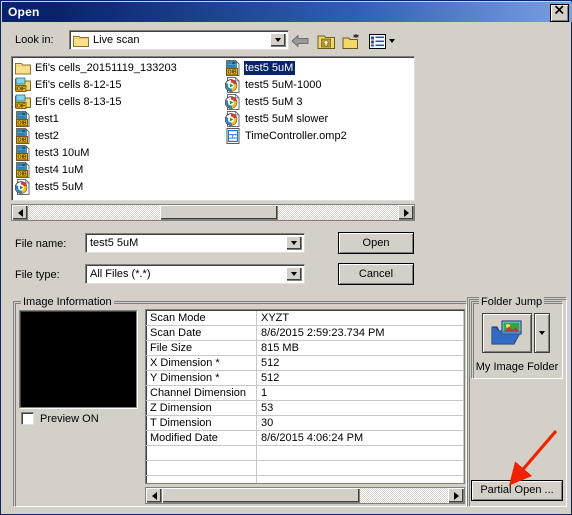 This screenshot has height=515, width=572. I want to click on lookin-combobox: Live scan, so click(179, 40).